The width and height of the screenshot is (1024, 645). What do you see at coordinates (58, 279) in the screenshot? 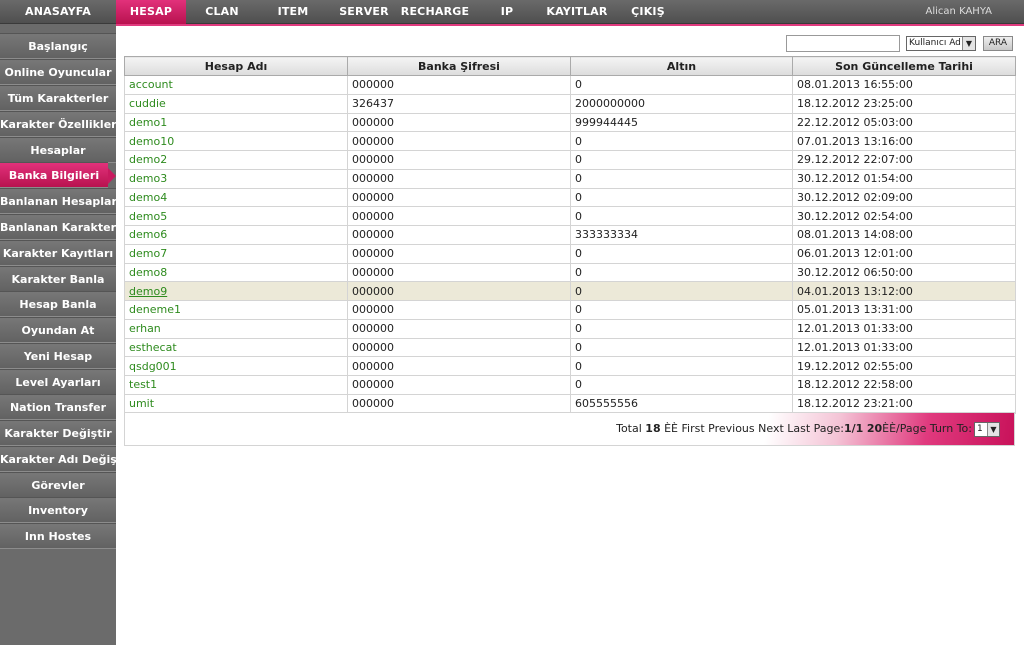
I see `sidebar-item-karakter-banla: Karakter Banla` at bounding box center [58, 279].